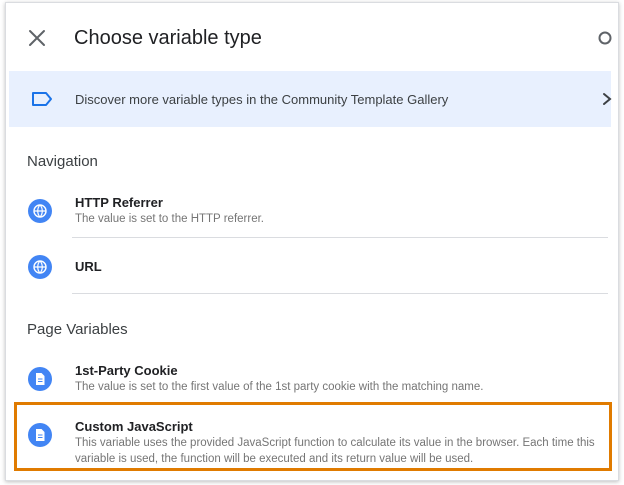 The width and height of the screenshot is (624, 485). What do you see at coordinates (42, 99) in the screenshot?
I see `tag-icon` at bounding box center [42, 99].